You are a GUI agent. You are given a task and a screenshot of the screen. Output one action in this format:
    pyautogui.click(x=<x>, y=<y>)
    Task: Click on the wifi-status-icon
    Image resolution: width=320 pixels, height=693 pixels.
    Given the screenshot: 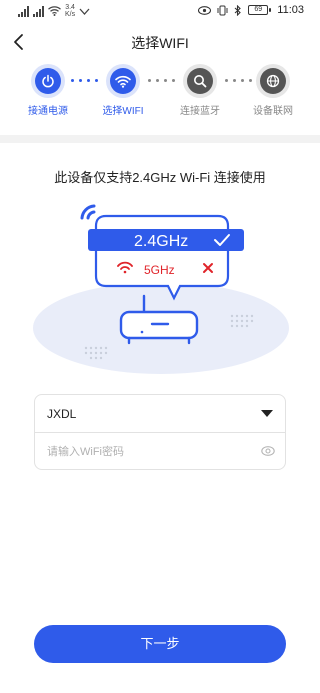 What is the action you would take?
    pyautogui.click(x=54, y=11)
    